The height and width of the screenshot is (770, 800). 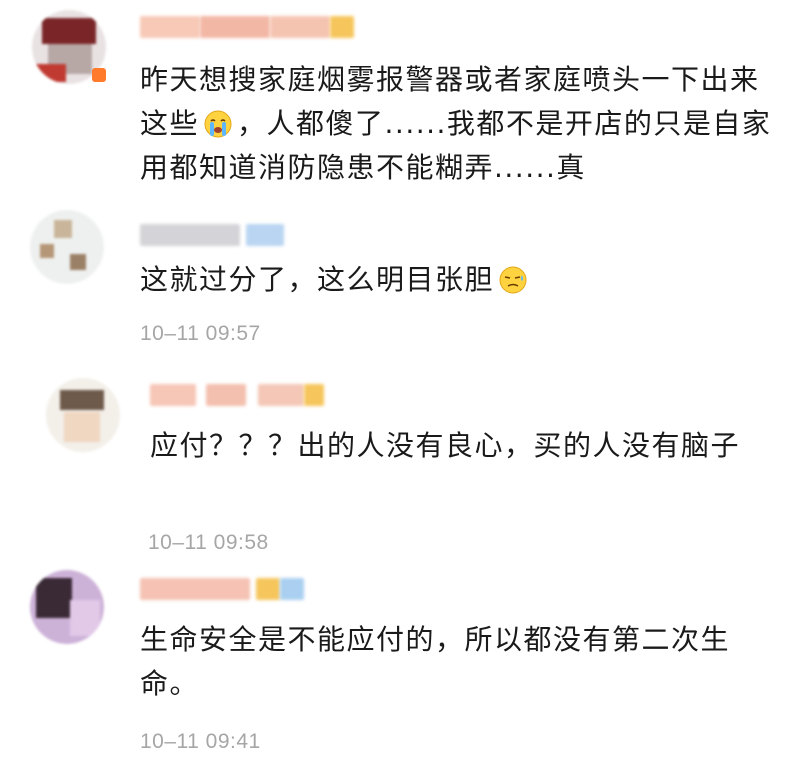 What do you see at coordinates (208, 542) in the screenshot?
I see `timestamp: 10–11 09:58` at bounding box center [208, 542].